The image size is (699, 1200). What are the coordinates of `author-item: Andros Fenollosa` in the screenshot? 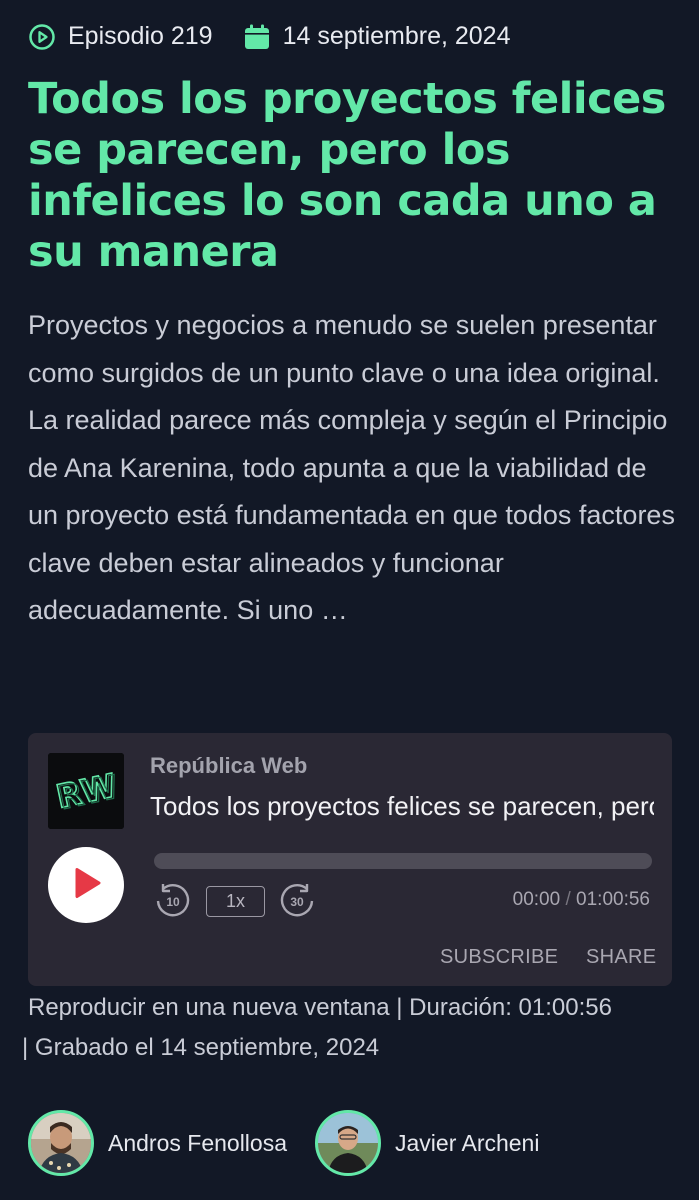 It's located at (157, 1143).